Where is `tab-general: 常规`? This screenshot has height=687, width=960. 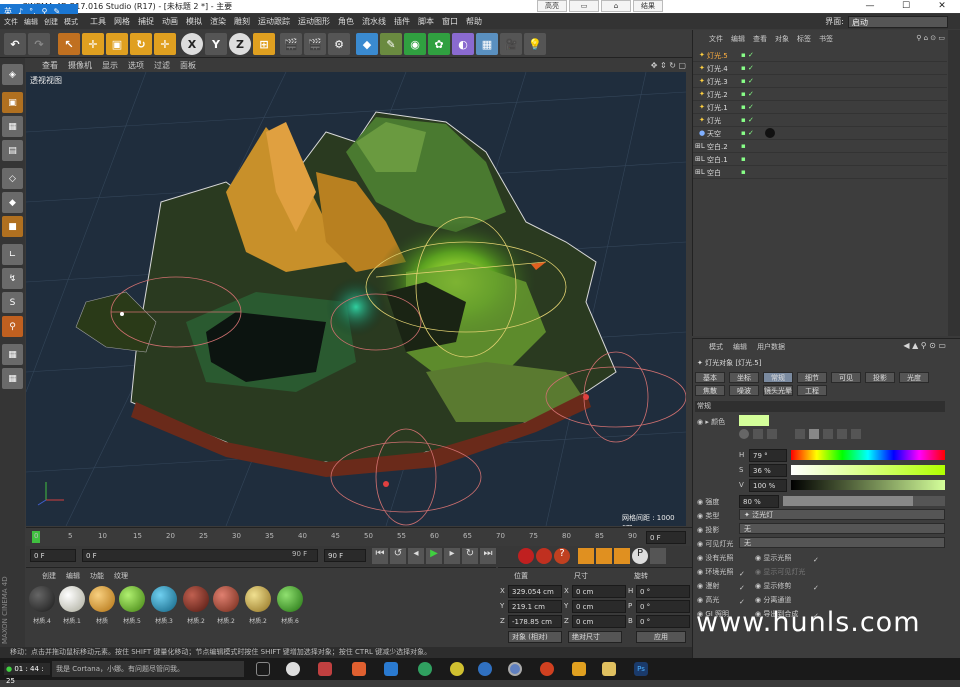 tab-general: 常规 is located at coordinates (778, 377).